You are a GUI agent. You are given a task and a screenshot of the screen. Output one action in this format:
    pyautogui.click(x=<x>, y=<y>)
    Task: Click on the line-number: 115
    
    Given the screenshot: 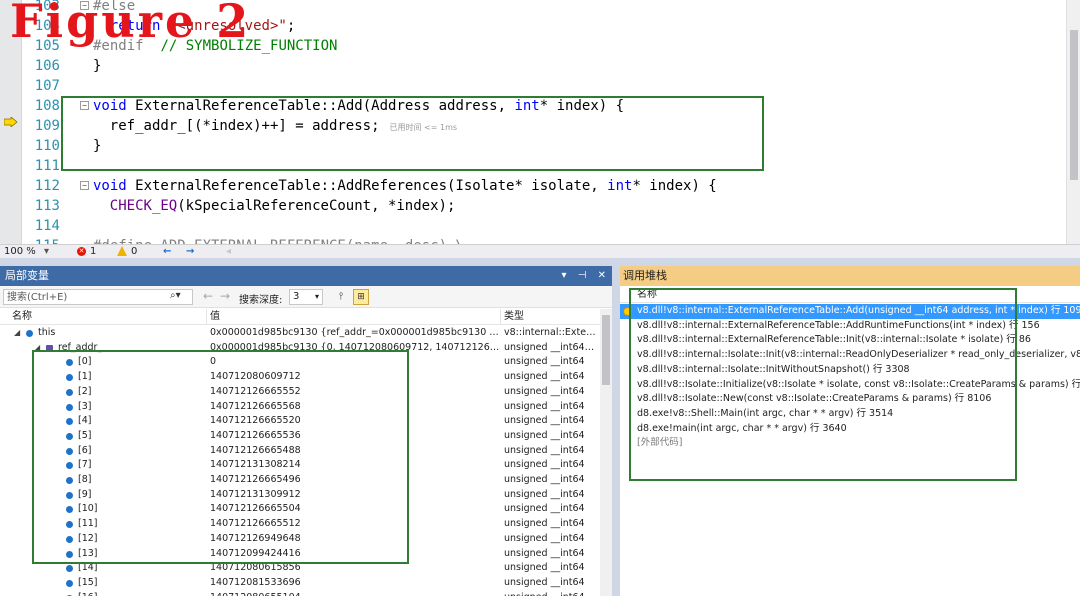 What is the action you would take?
    pyautogui.click(x=42, y=240)
    